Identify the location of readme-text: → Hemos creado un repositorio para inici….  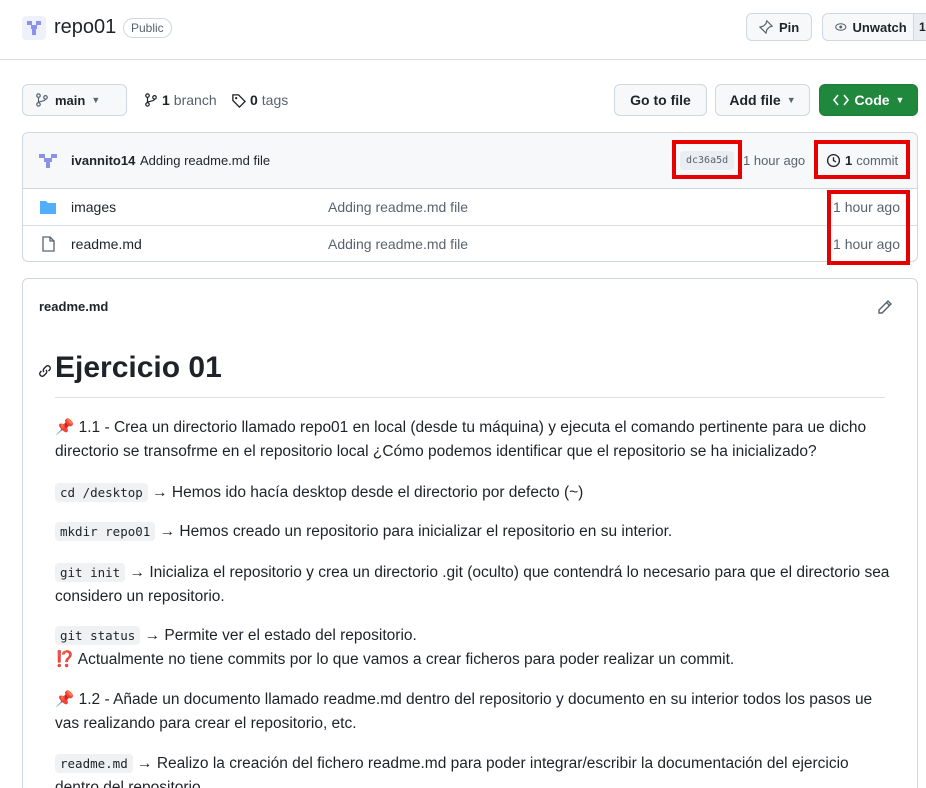
(416, 531).